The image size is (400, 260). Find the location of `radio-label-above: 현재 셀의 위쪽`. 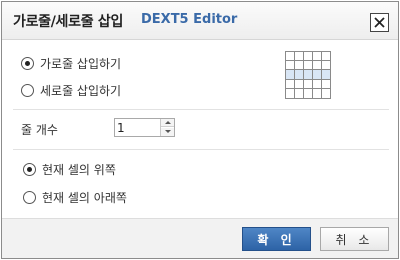

radio-label-above: 현재 셀의 위쪽 is located at coordinates (79, 169).